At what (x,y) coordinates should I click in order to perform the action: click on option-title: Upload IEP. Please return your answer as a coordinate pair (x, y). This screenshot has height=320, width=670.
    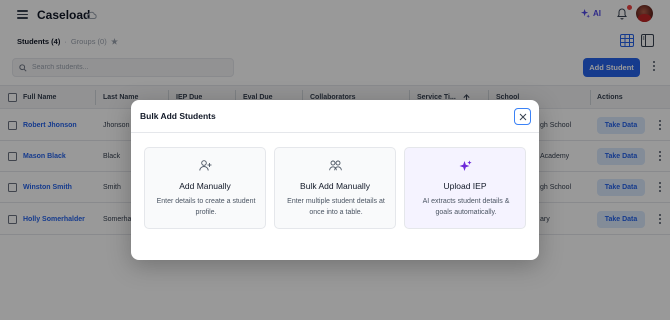
    Looking at the image, I should click on (465, 186).